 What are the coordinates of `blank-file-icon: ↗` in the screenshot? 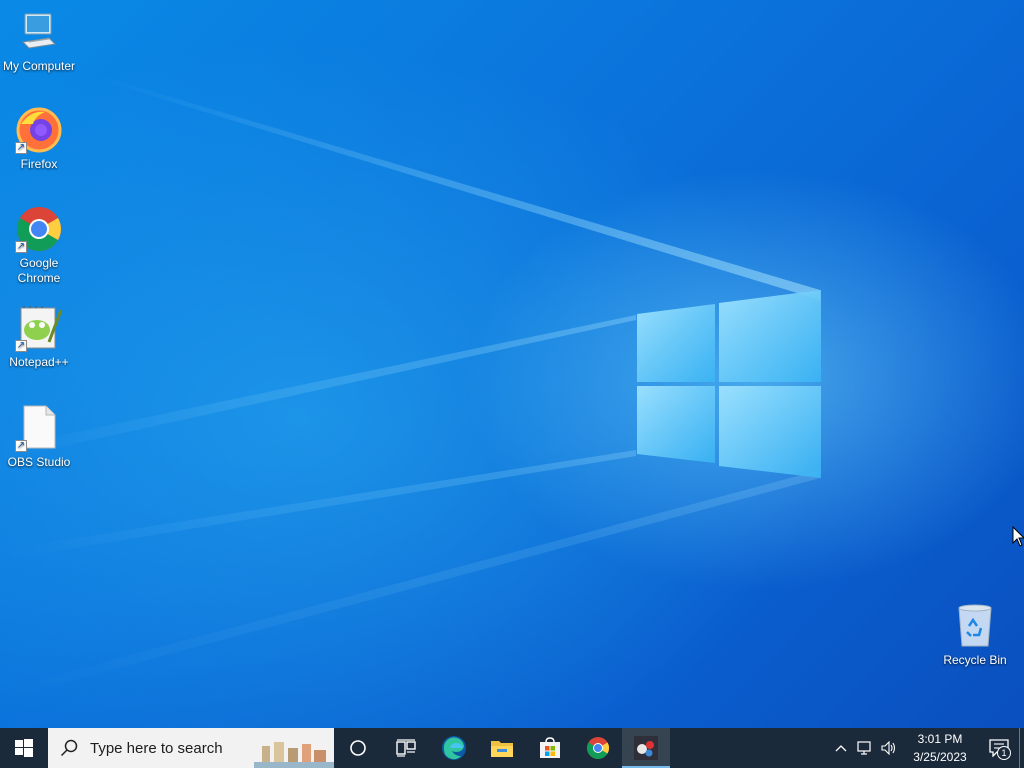 It's located at (39, 428).